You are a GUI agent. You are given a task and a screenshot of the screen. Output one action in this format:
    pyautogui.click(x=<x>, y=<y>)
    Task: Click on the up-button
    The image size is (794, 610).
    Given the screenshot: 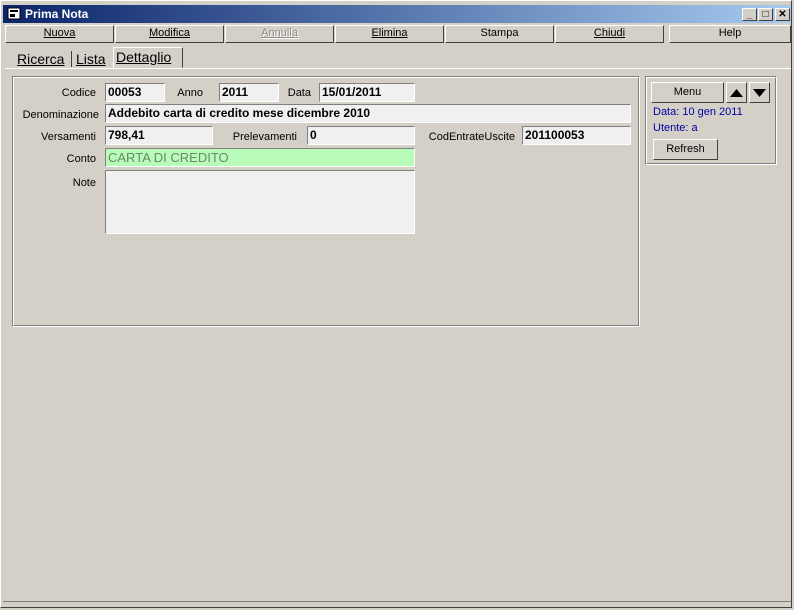 What is the action you would take?
    pyautogui.click(x=736, y=92)
    